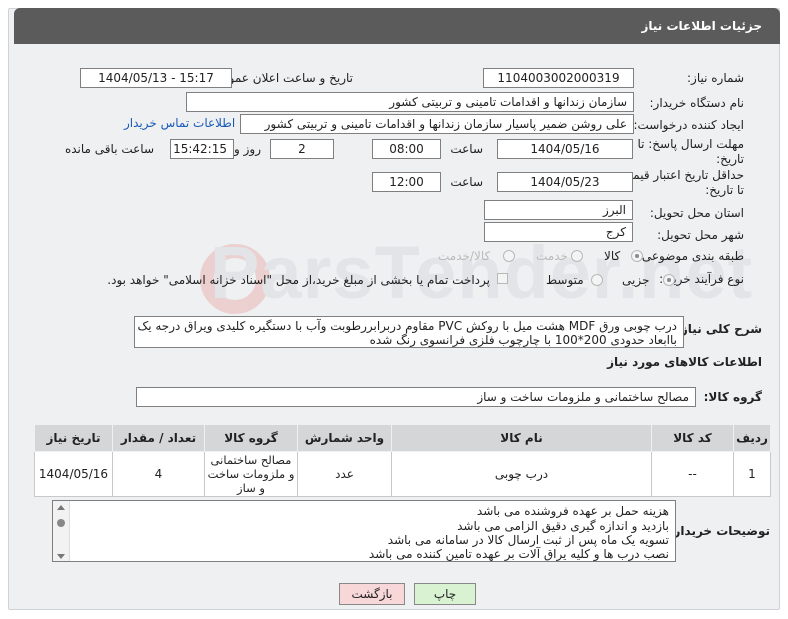 This screenshot has height=619, width=788. Describe the element at coordinates (247, 149) in the screenshot. I see `days-label: روز و` at that location.